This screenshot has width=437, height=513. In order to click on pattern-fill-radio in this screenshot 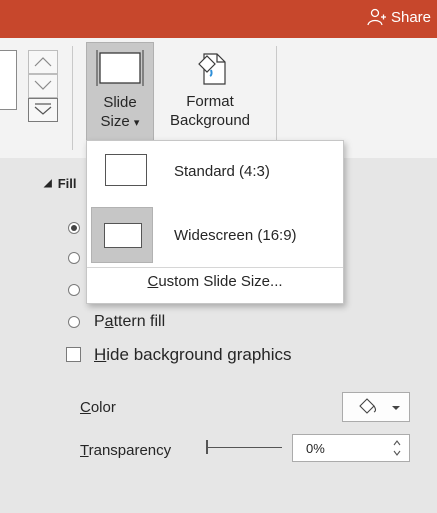, I will do `click(74, 322)`.